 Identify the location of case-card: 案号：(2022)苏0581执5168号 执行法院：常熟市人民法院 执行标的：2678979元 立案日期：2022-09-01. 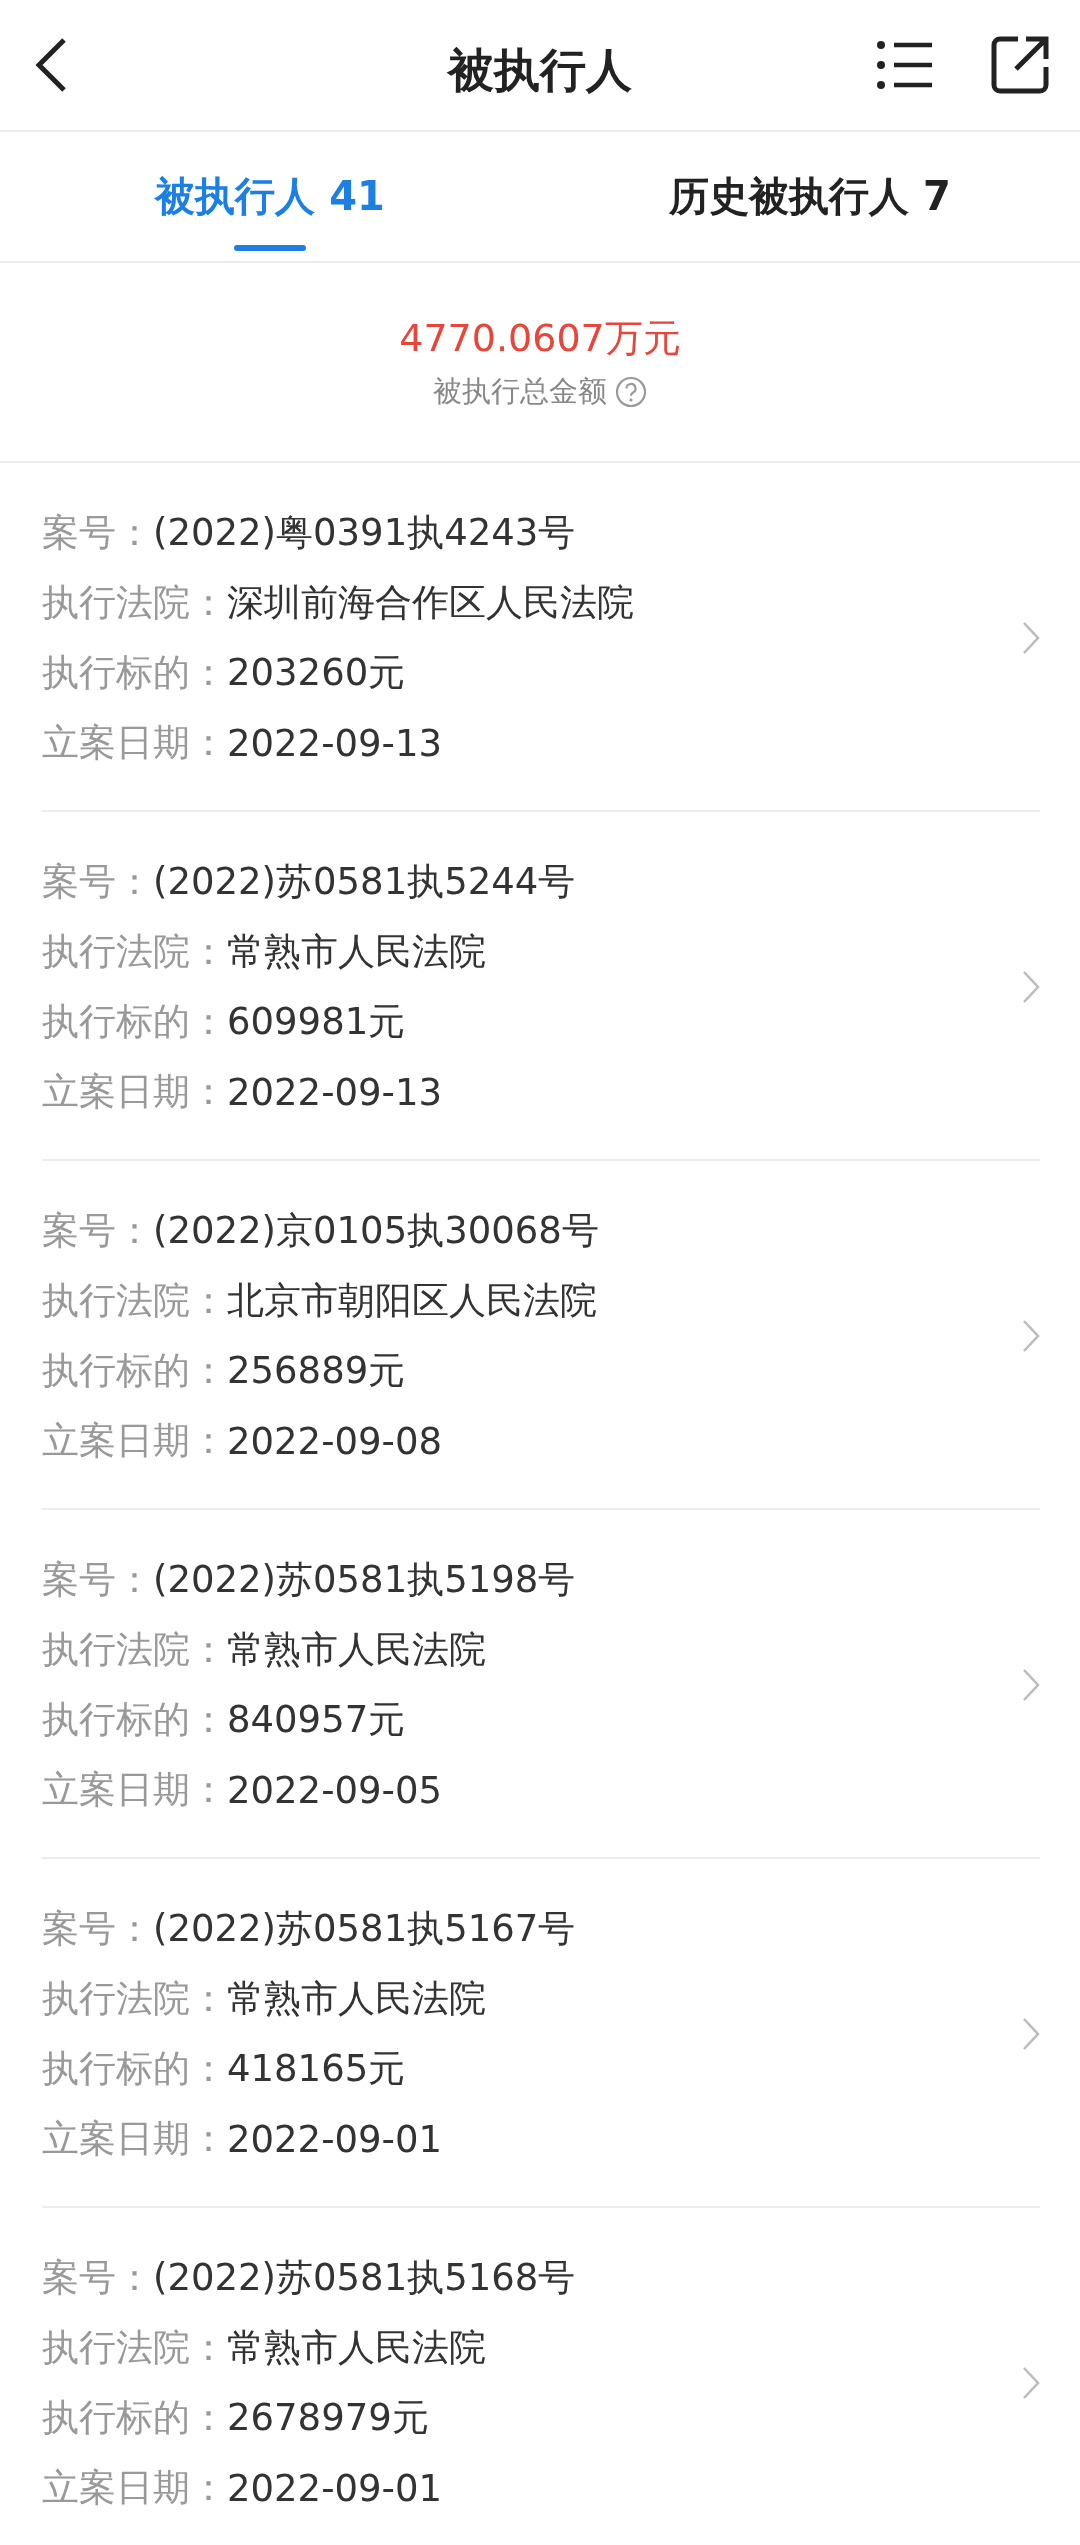
(541, 2376).